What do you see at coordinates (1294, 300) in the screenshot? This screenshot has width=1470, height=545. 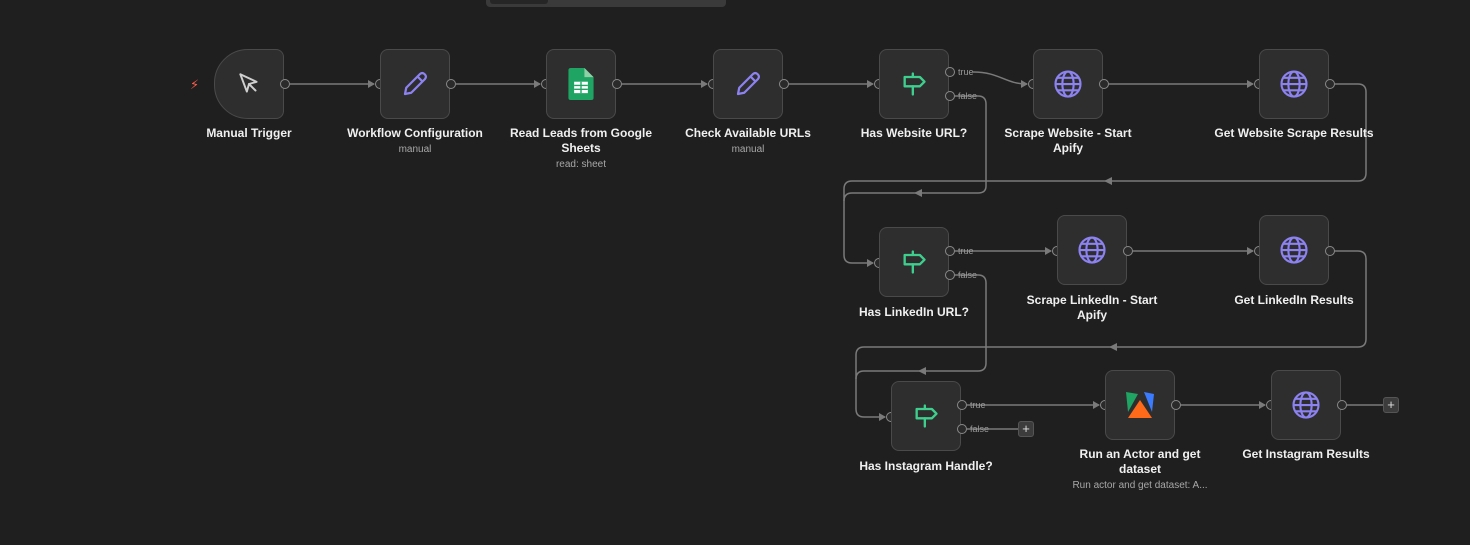 I see `node-label: Get LinkedIn Results` at bounding box center [1294, 300].